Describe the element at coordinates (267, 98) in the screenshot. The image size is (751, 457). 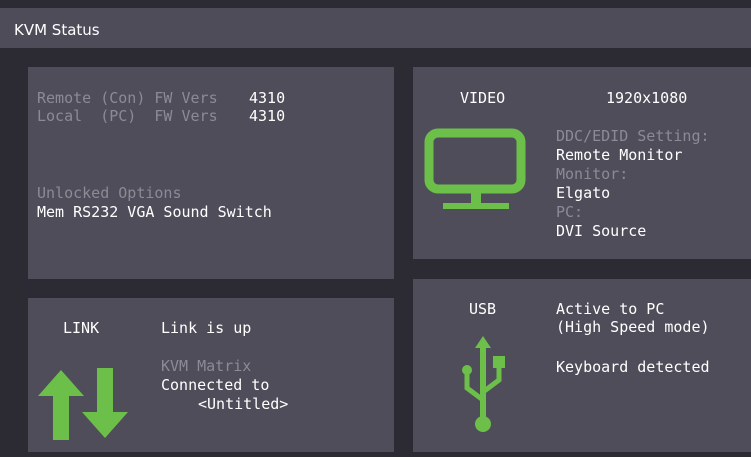
I see `remote-fw-value: 4310` at that location.